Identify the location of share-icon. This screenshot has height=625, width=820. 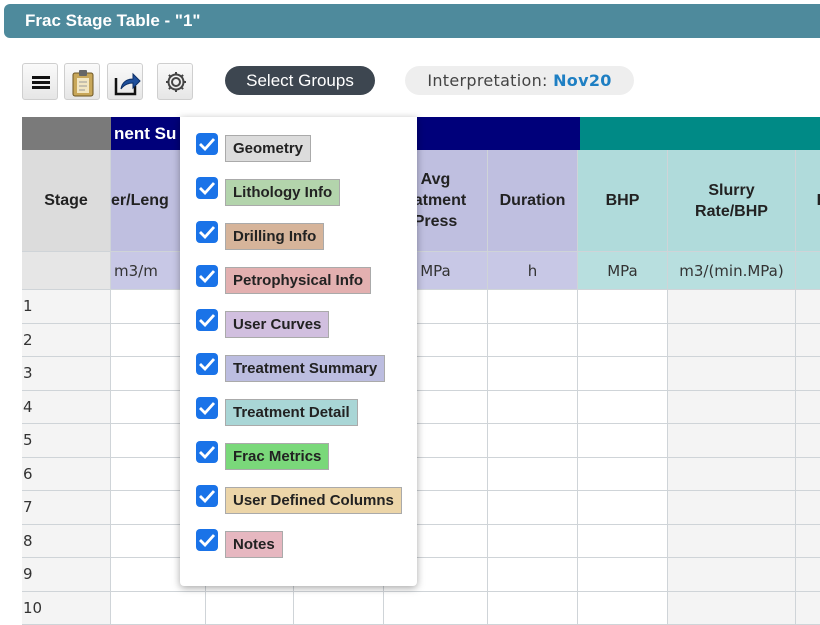
(127, 83).